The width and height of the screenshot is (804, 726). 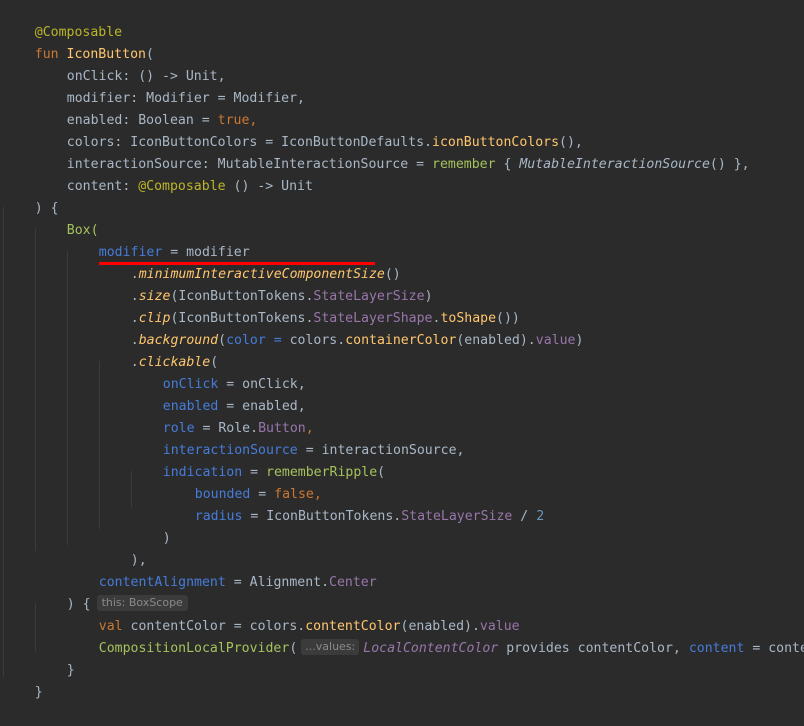 I want to click on code-line: bounded = false,, so click(x=242, y=482).